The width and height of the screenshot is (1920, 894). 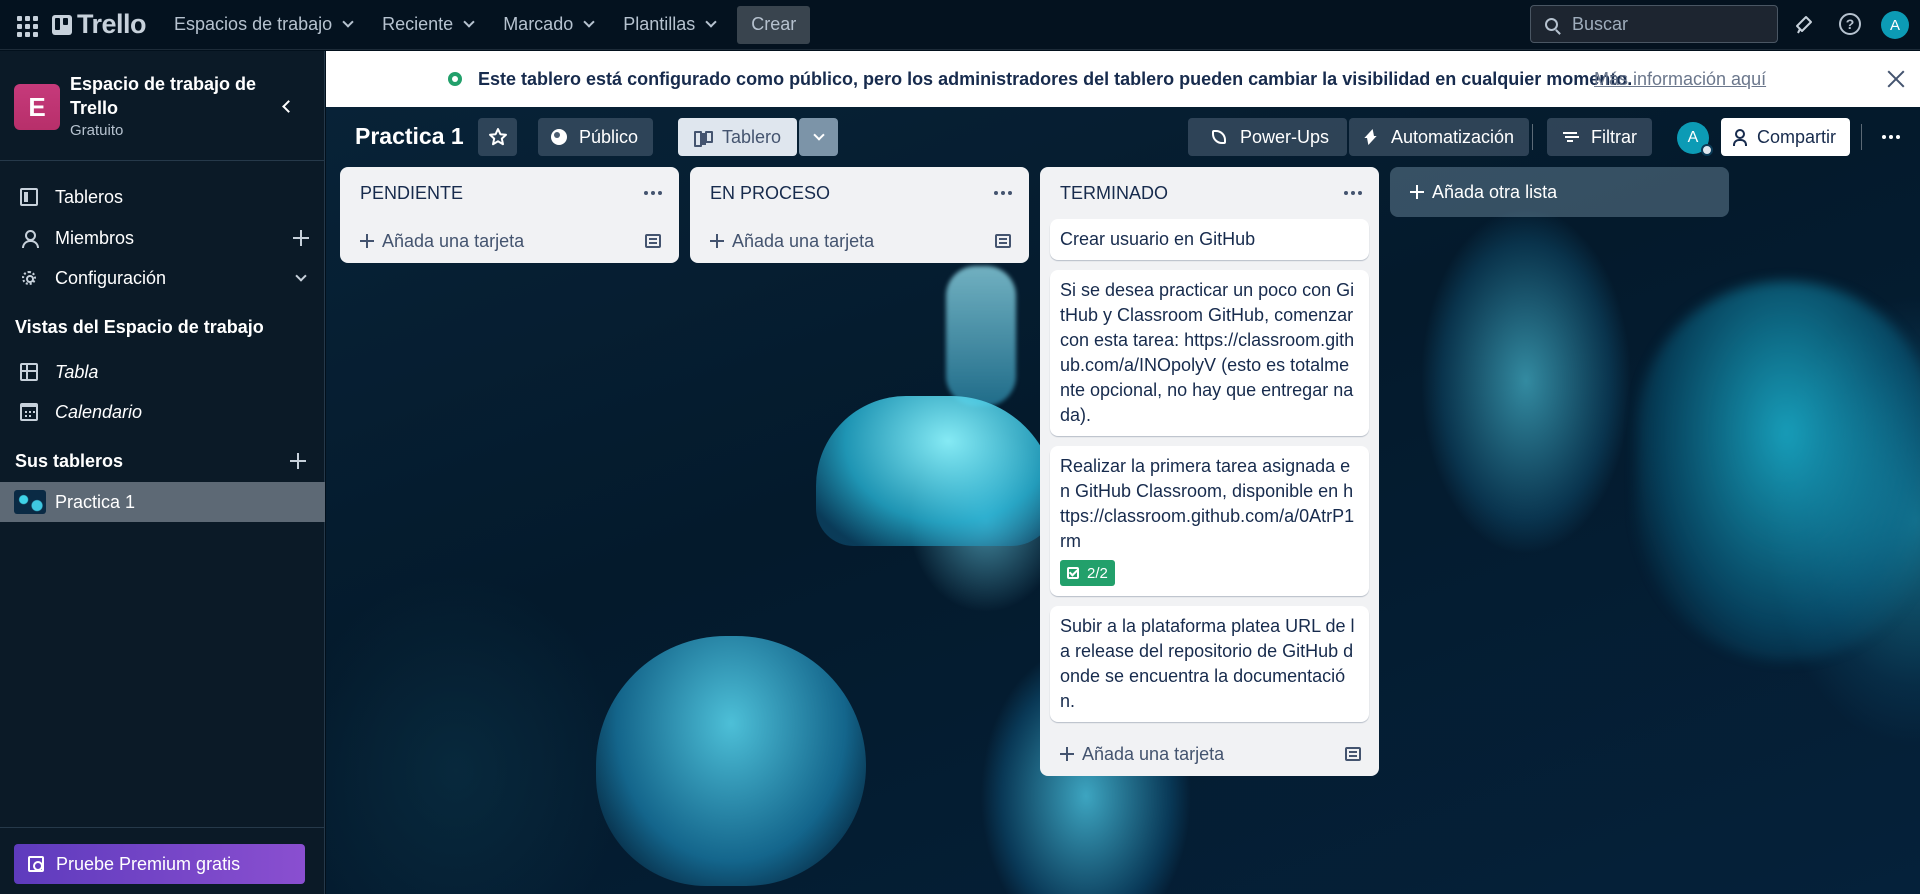 I want to click on checkbox-icon, so click(x=1073, y=573).